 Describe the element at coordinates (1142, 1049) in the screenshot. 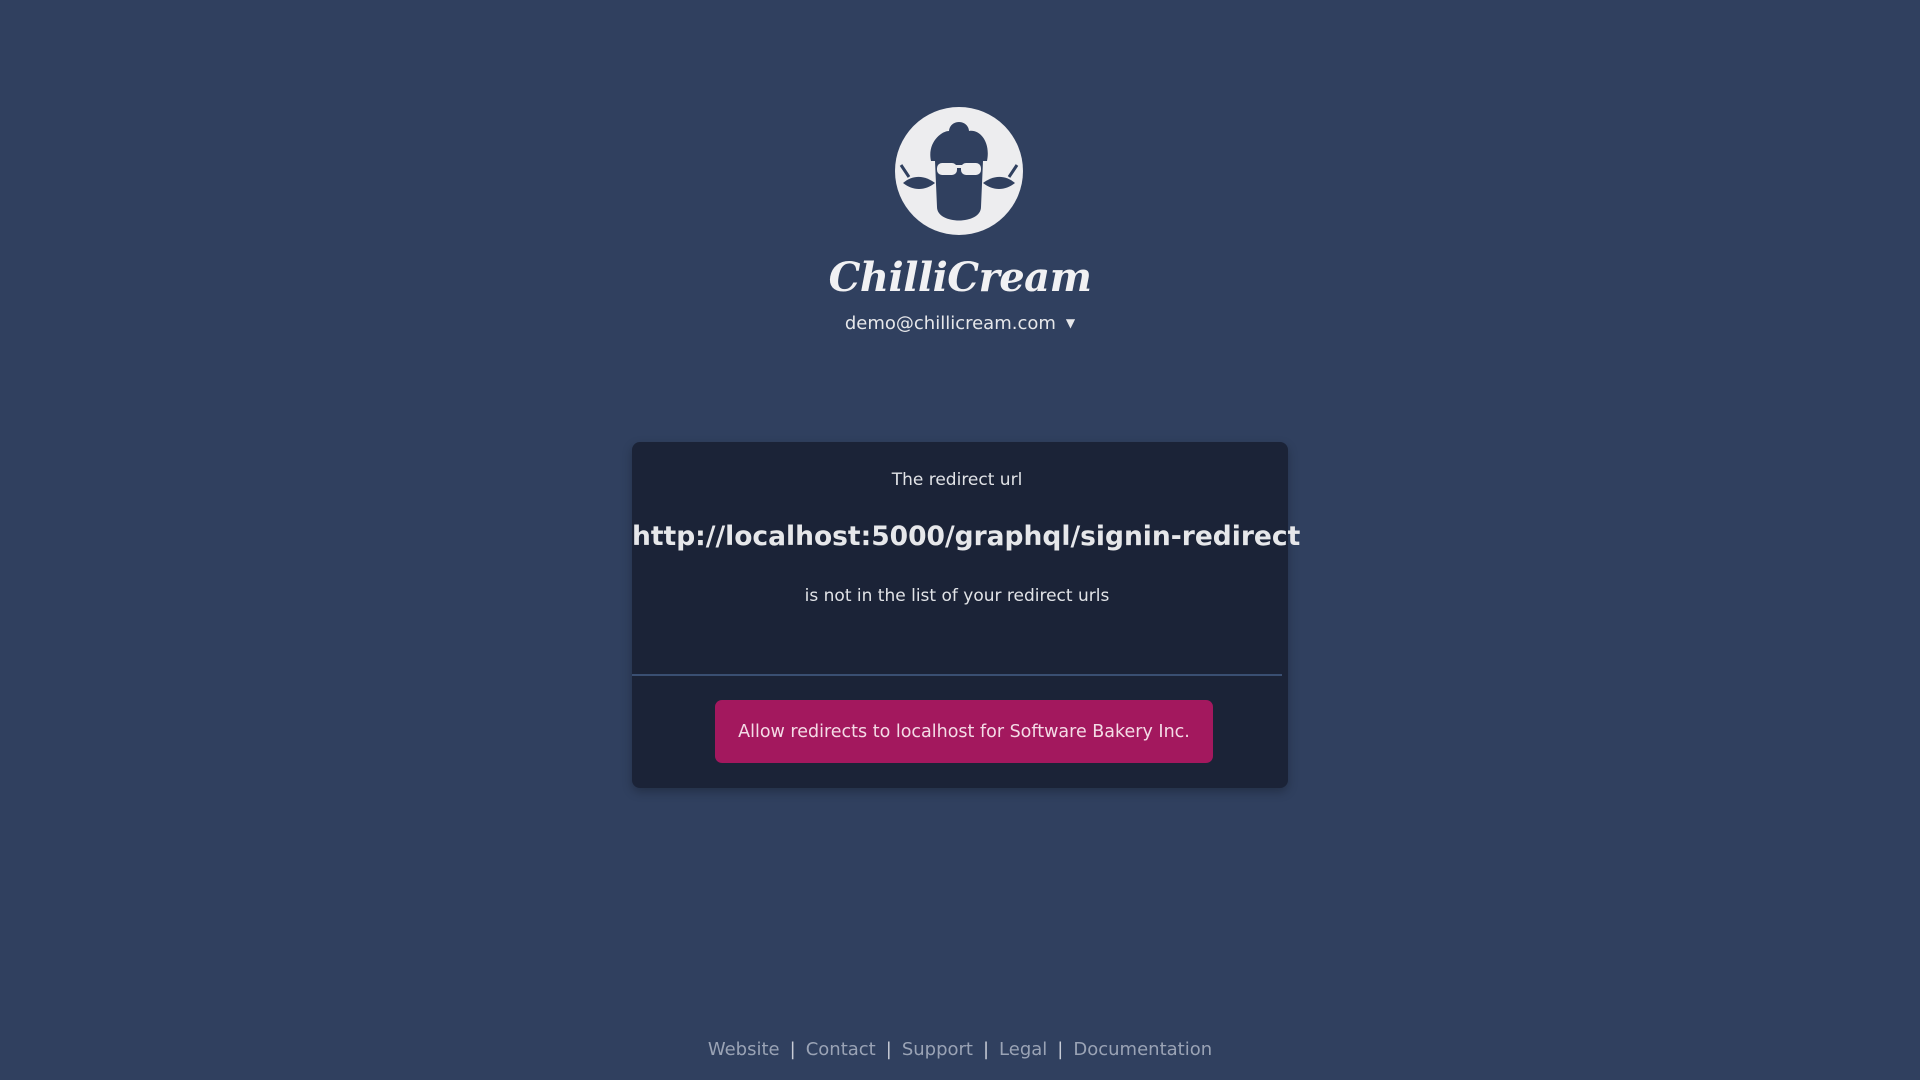

I see `footer-link-documentation: Documentation` at that location.